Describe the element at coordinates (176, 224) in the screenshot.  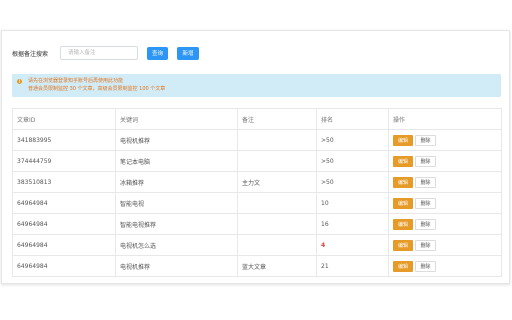
I see `keyword-cell: 智能电视推荐` at that location.